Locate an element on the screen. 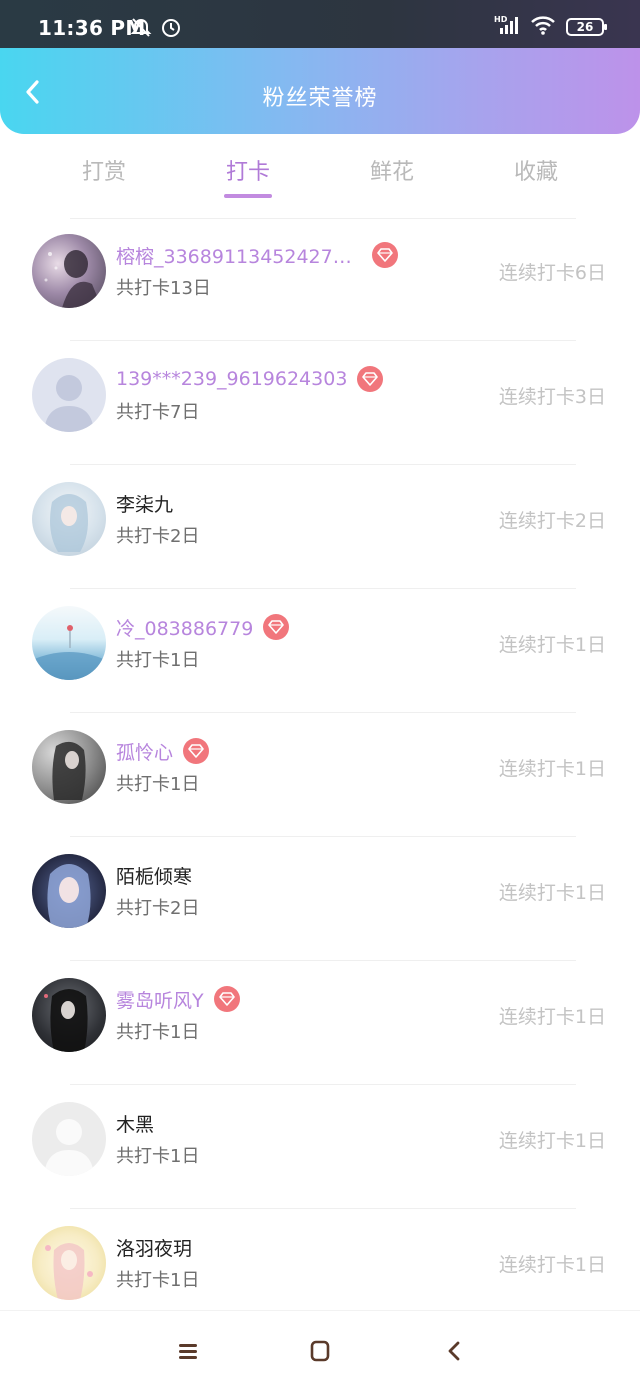 This screenshot has height=1387, width=640. wifi-icon is located at coordinates (543, 27).